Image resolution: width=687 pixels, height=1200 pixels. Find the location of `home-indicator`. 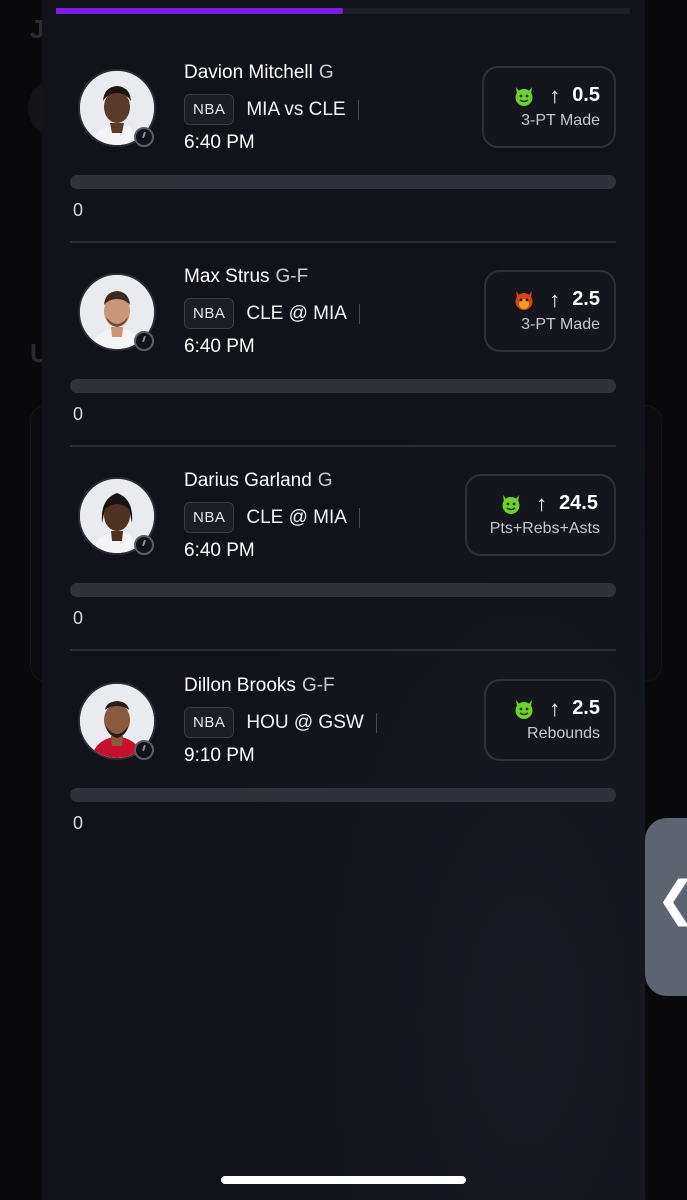

home-indicator is located at coordinates (343, 1180).